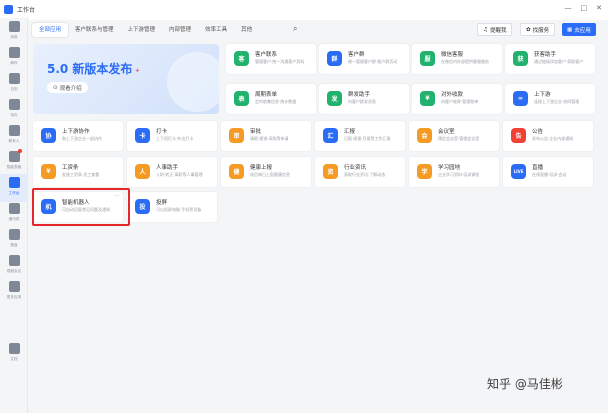  Describe the element at coordinates (180, 30) in the screenshot. I see `tab: 内部管理` at that location.